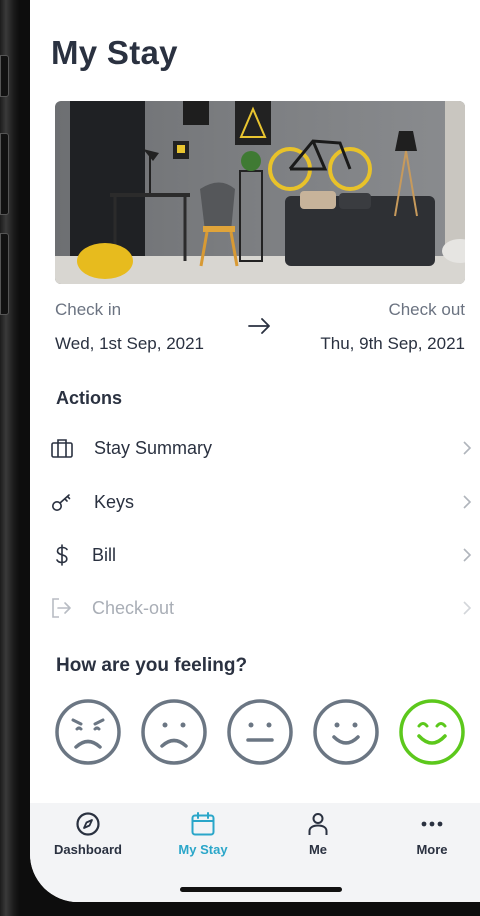  What do you see at coordinates (62, 555) in the screenshot?
I see `dollar-icon` at bounding box center [62, 555].